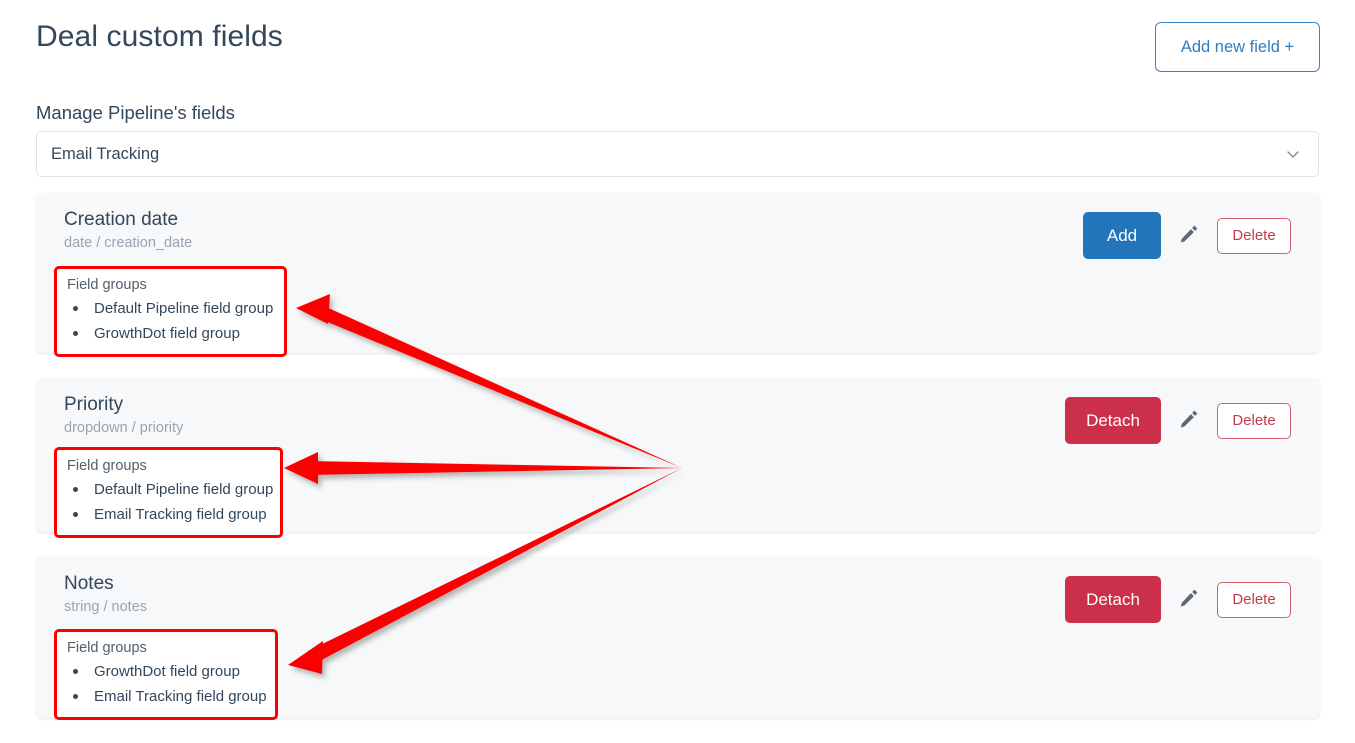 This screenshot has height=743, width=1355. What do you see at coordinates (121, 219) in the screenshot?
I see `field-name: Creation date` at bounding box center [121, 219].